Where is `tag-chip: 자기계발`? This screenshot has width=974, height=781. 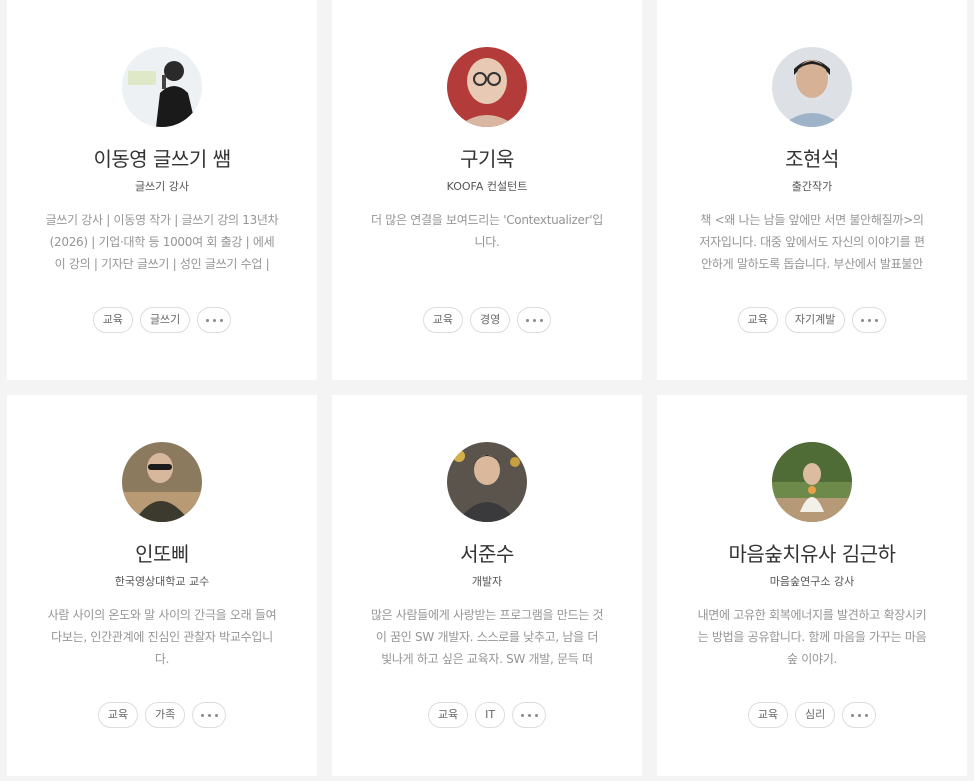
tag-chip: 자기계발 is located at coordinates (815, 320).